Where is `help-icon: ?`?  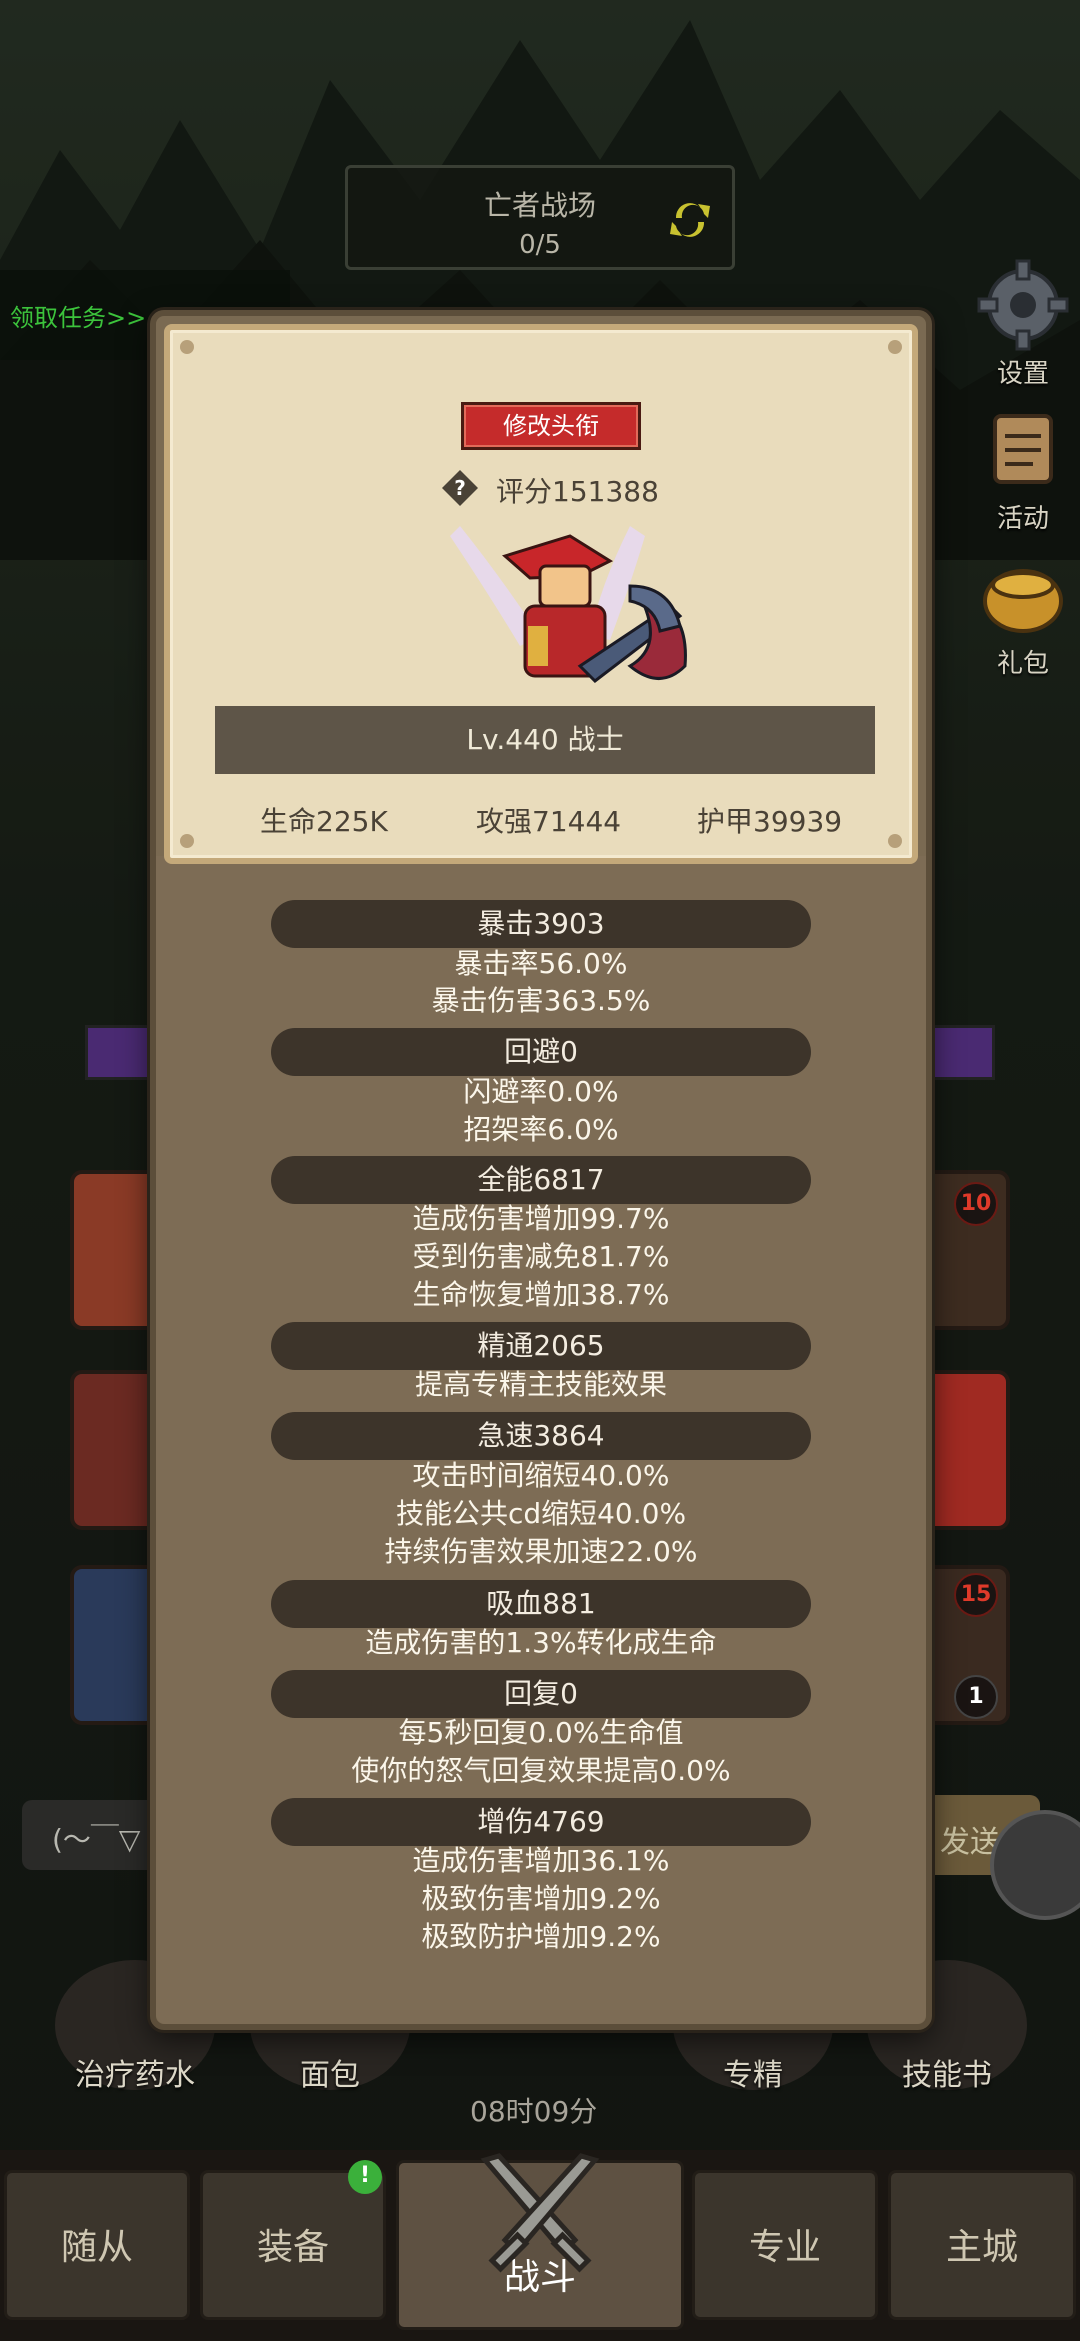 help-icon: ? is located at coordinates (460, 488).